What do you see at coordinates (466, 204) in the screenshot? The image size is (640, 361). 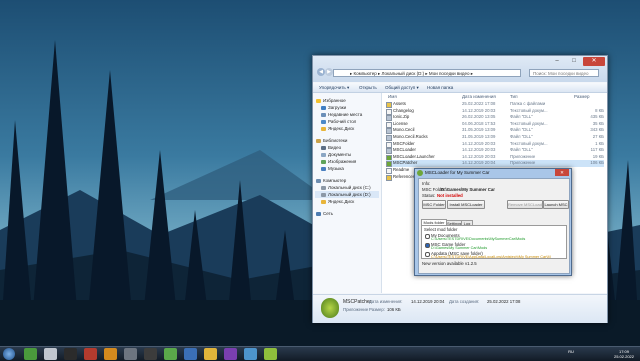 I see `install-button: Install MSCLoader` at bounding box center [466, 204].